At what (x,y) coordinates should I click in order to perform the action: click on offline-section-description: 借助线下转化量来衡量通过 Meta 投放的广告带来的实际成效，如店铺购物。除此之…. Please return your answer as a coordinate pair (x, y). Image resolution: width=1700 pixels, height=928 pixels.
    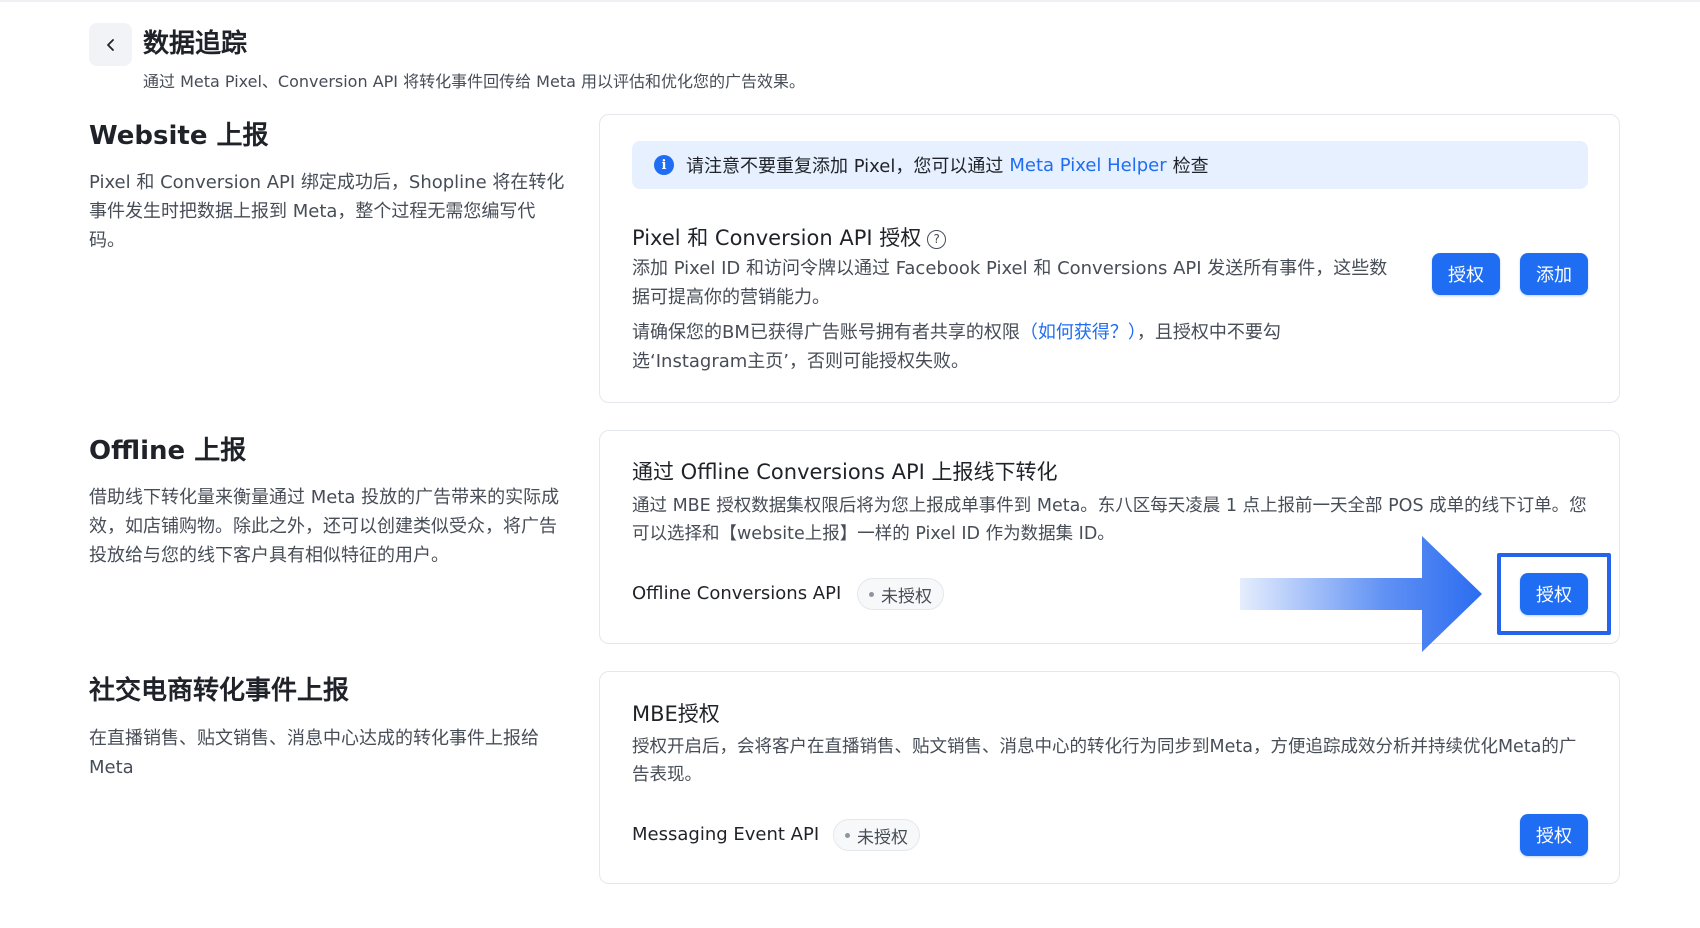
    Looking at the image, I should click on (324, 526).